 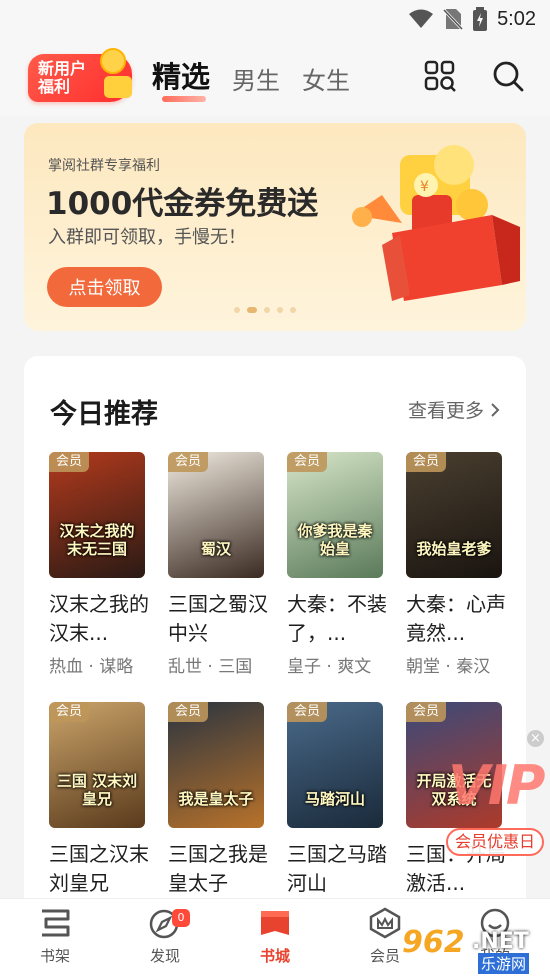 What do you see at coordinates (495, 842) in the screenshot?
I see `vip-discount-label: 会员优惠日` at bounding box center [495, 842].